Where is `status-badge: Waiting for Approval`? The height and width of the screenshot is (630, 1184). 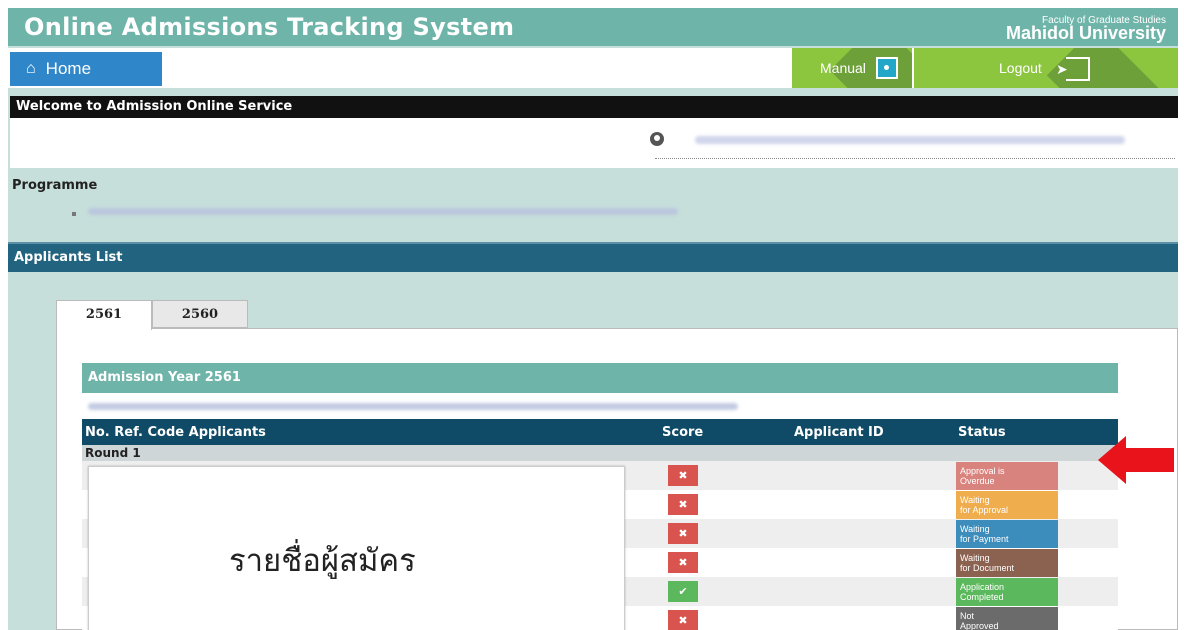 status-badge: Waiting for Approval is located at coordinates (1007, 505).